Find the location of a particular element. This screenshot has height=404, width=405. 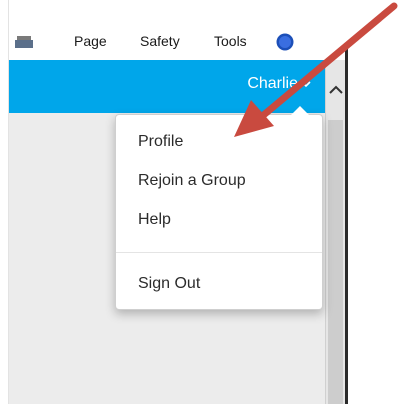

menu-item-help: Help is located at coordinates (154, 220).